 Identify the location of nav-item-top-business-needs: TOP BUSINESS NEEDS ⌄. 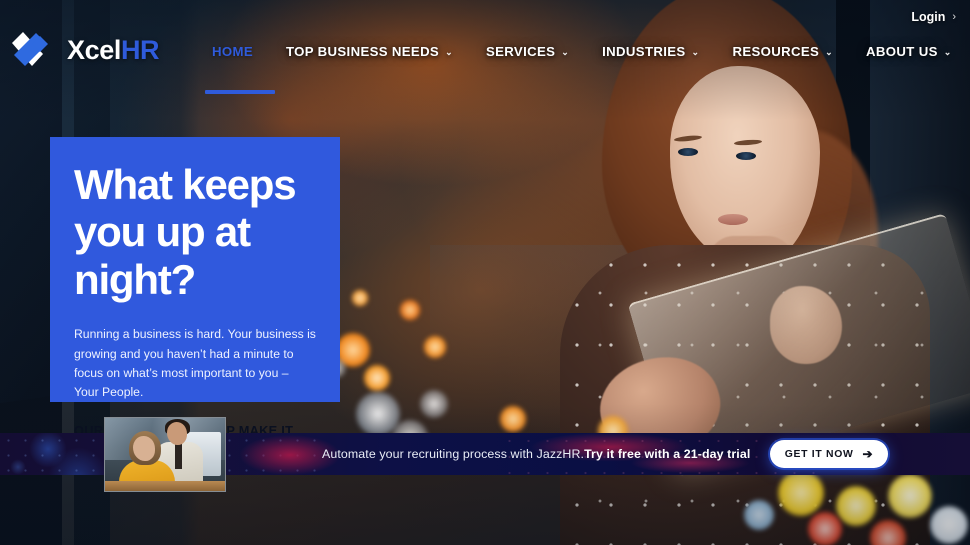
(378, 51).